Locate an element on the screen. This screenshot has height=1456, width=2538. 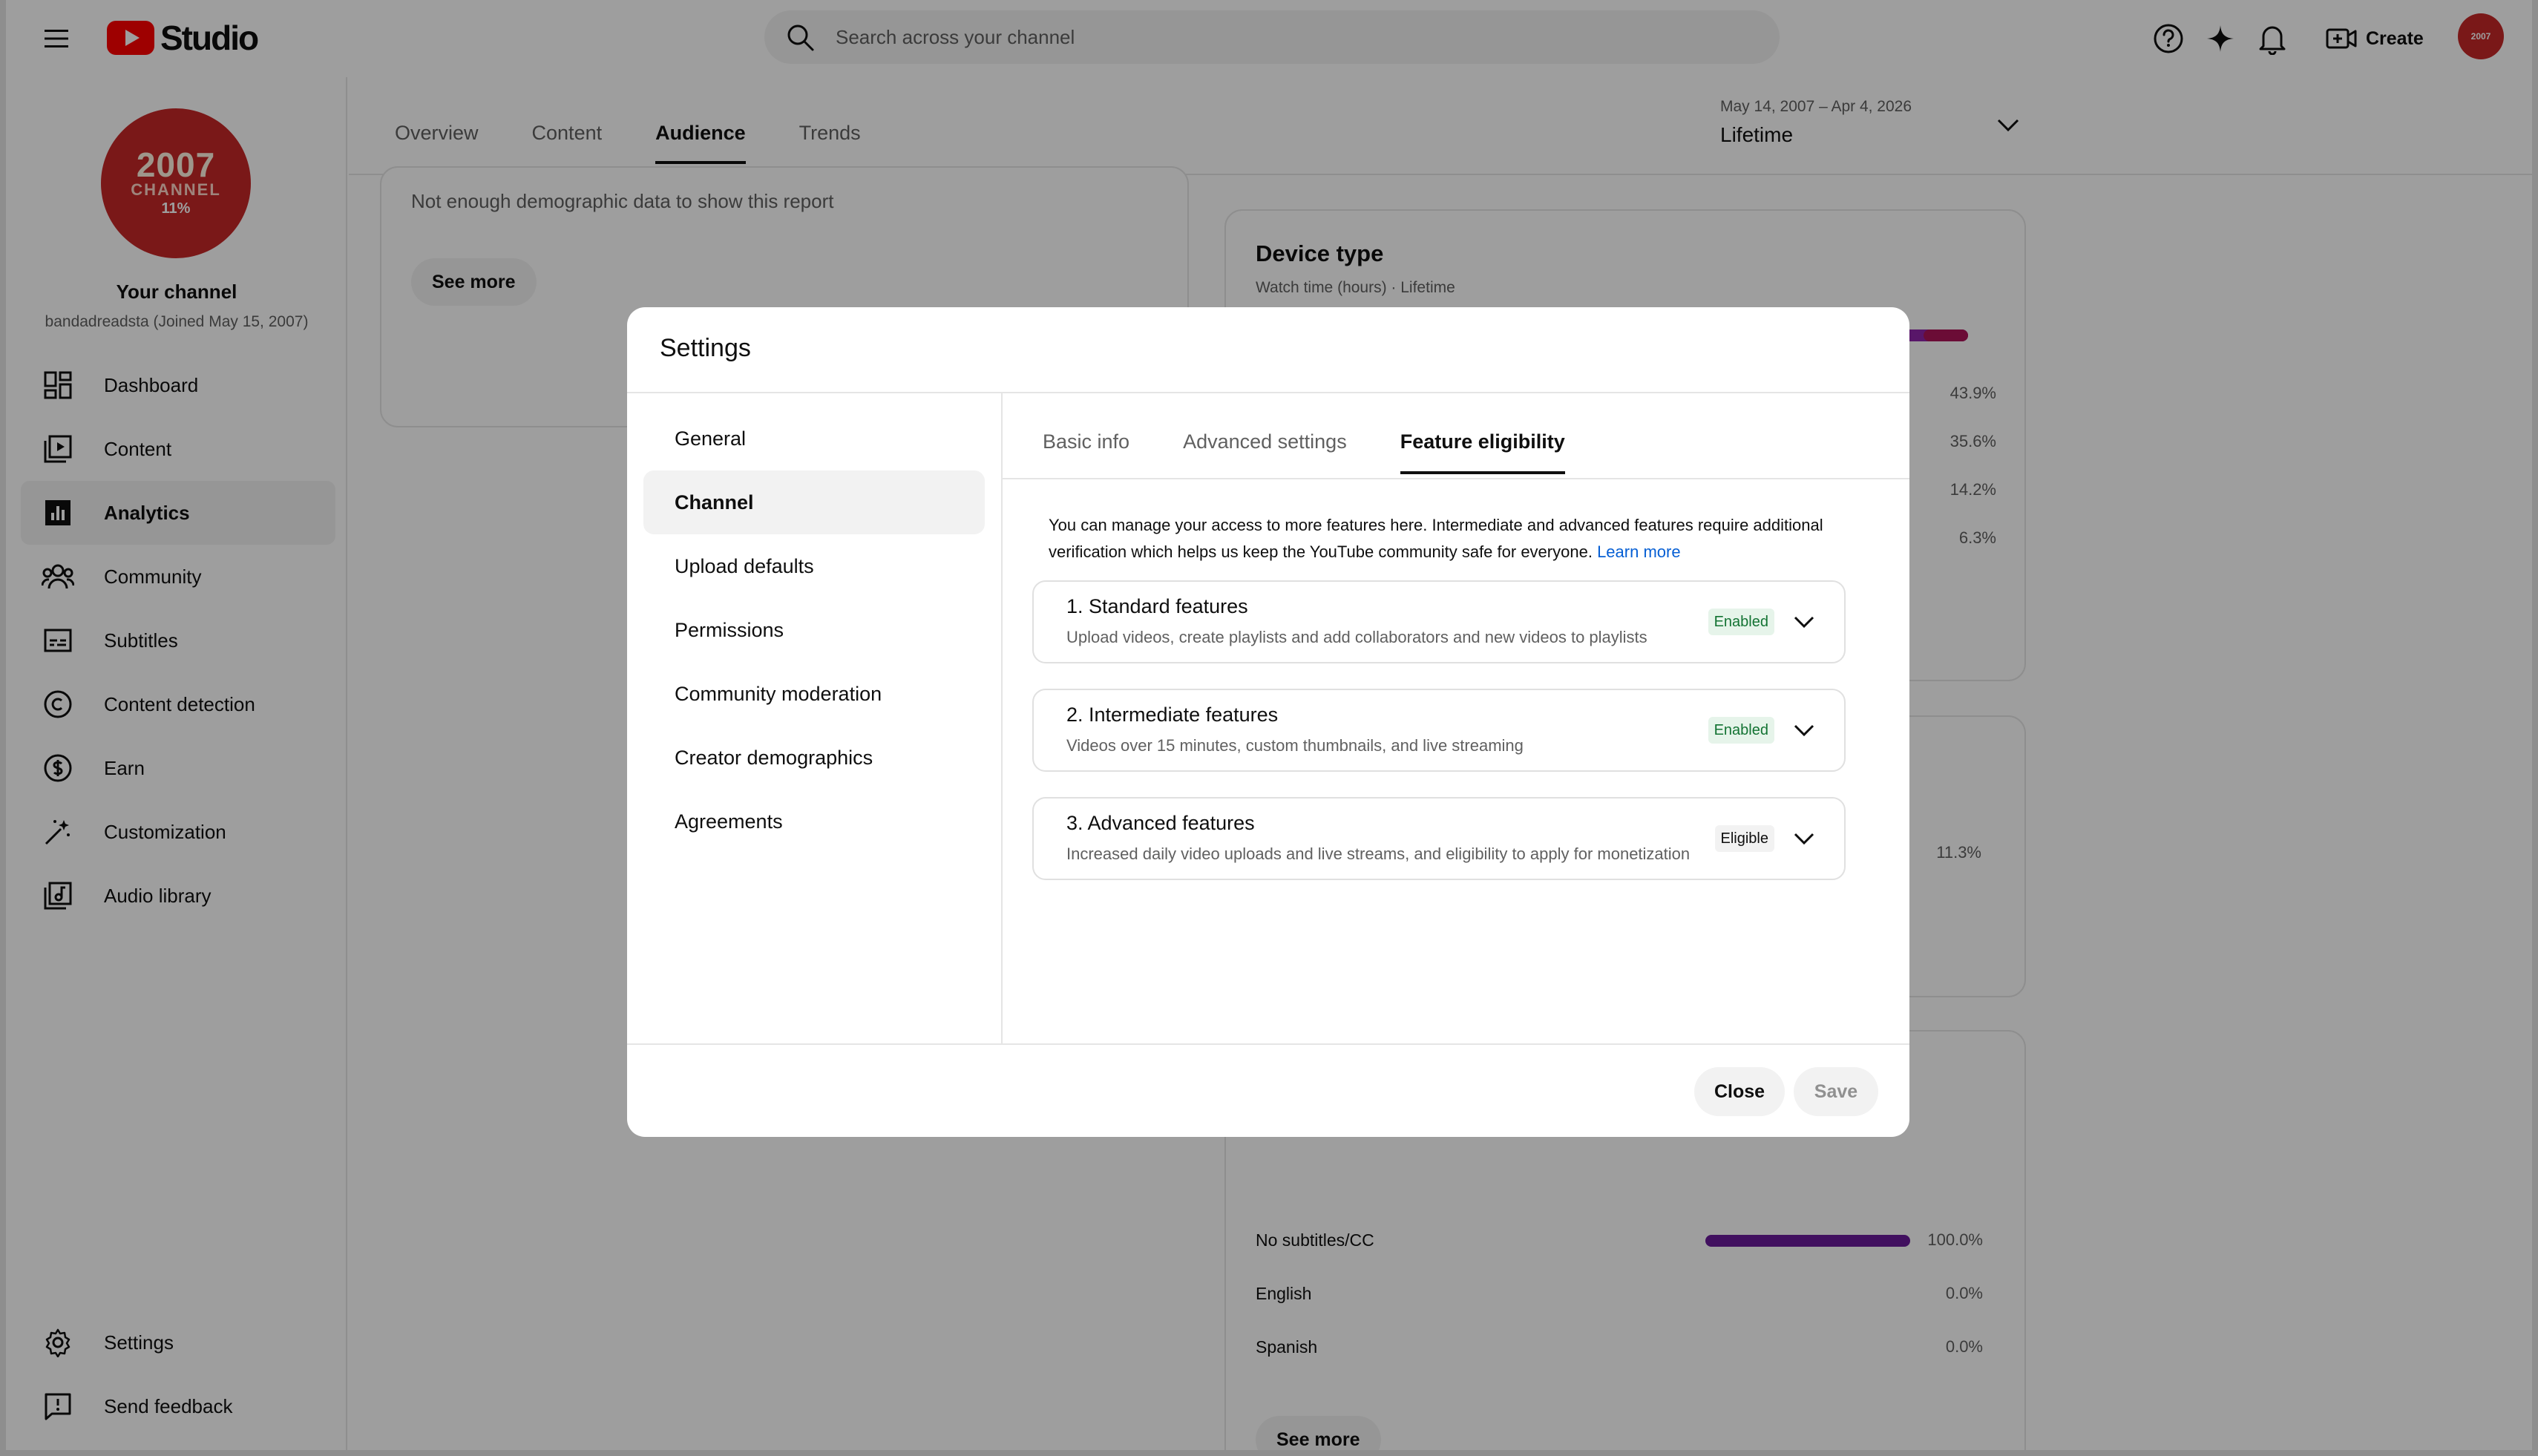
tab-basic-info: Basic info is located at coordinates (1086, 452).